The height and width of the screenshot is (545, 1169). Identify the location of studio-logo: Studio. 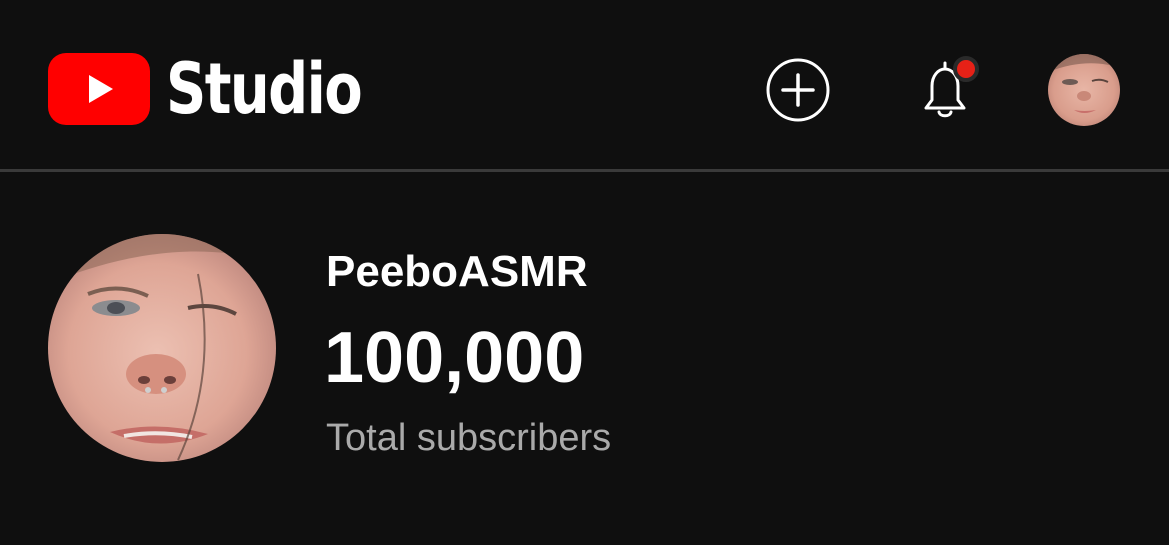
(229, 89).